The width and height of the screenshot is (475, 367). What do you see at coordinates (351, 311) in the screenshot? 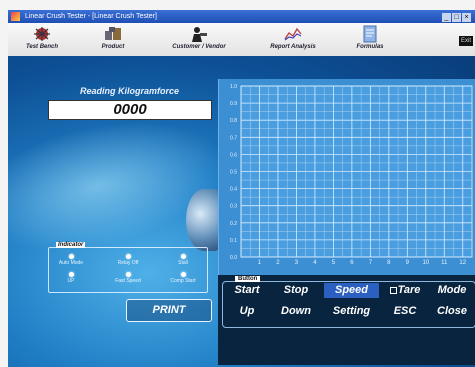
I see `setting-button: Setting` at bounding box center [351, 311].